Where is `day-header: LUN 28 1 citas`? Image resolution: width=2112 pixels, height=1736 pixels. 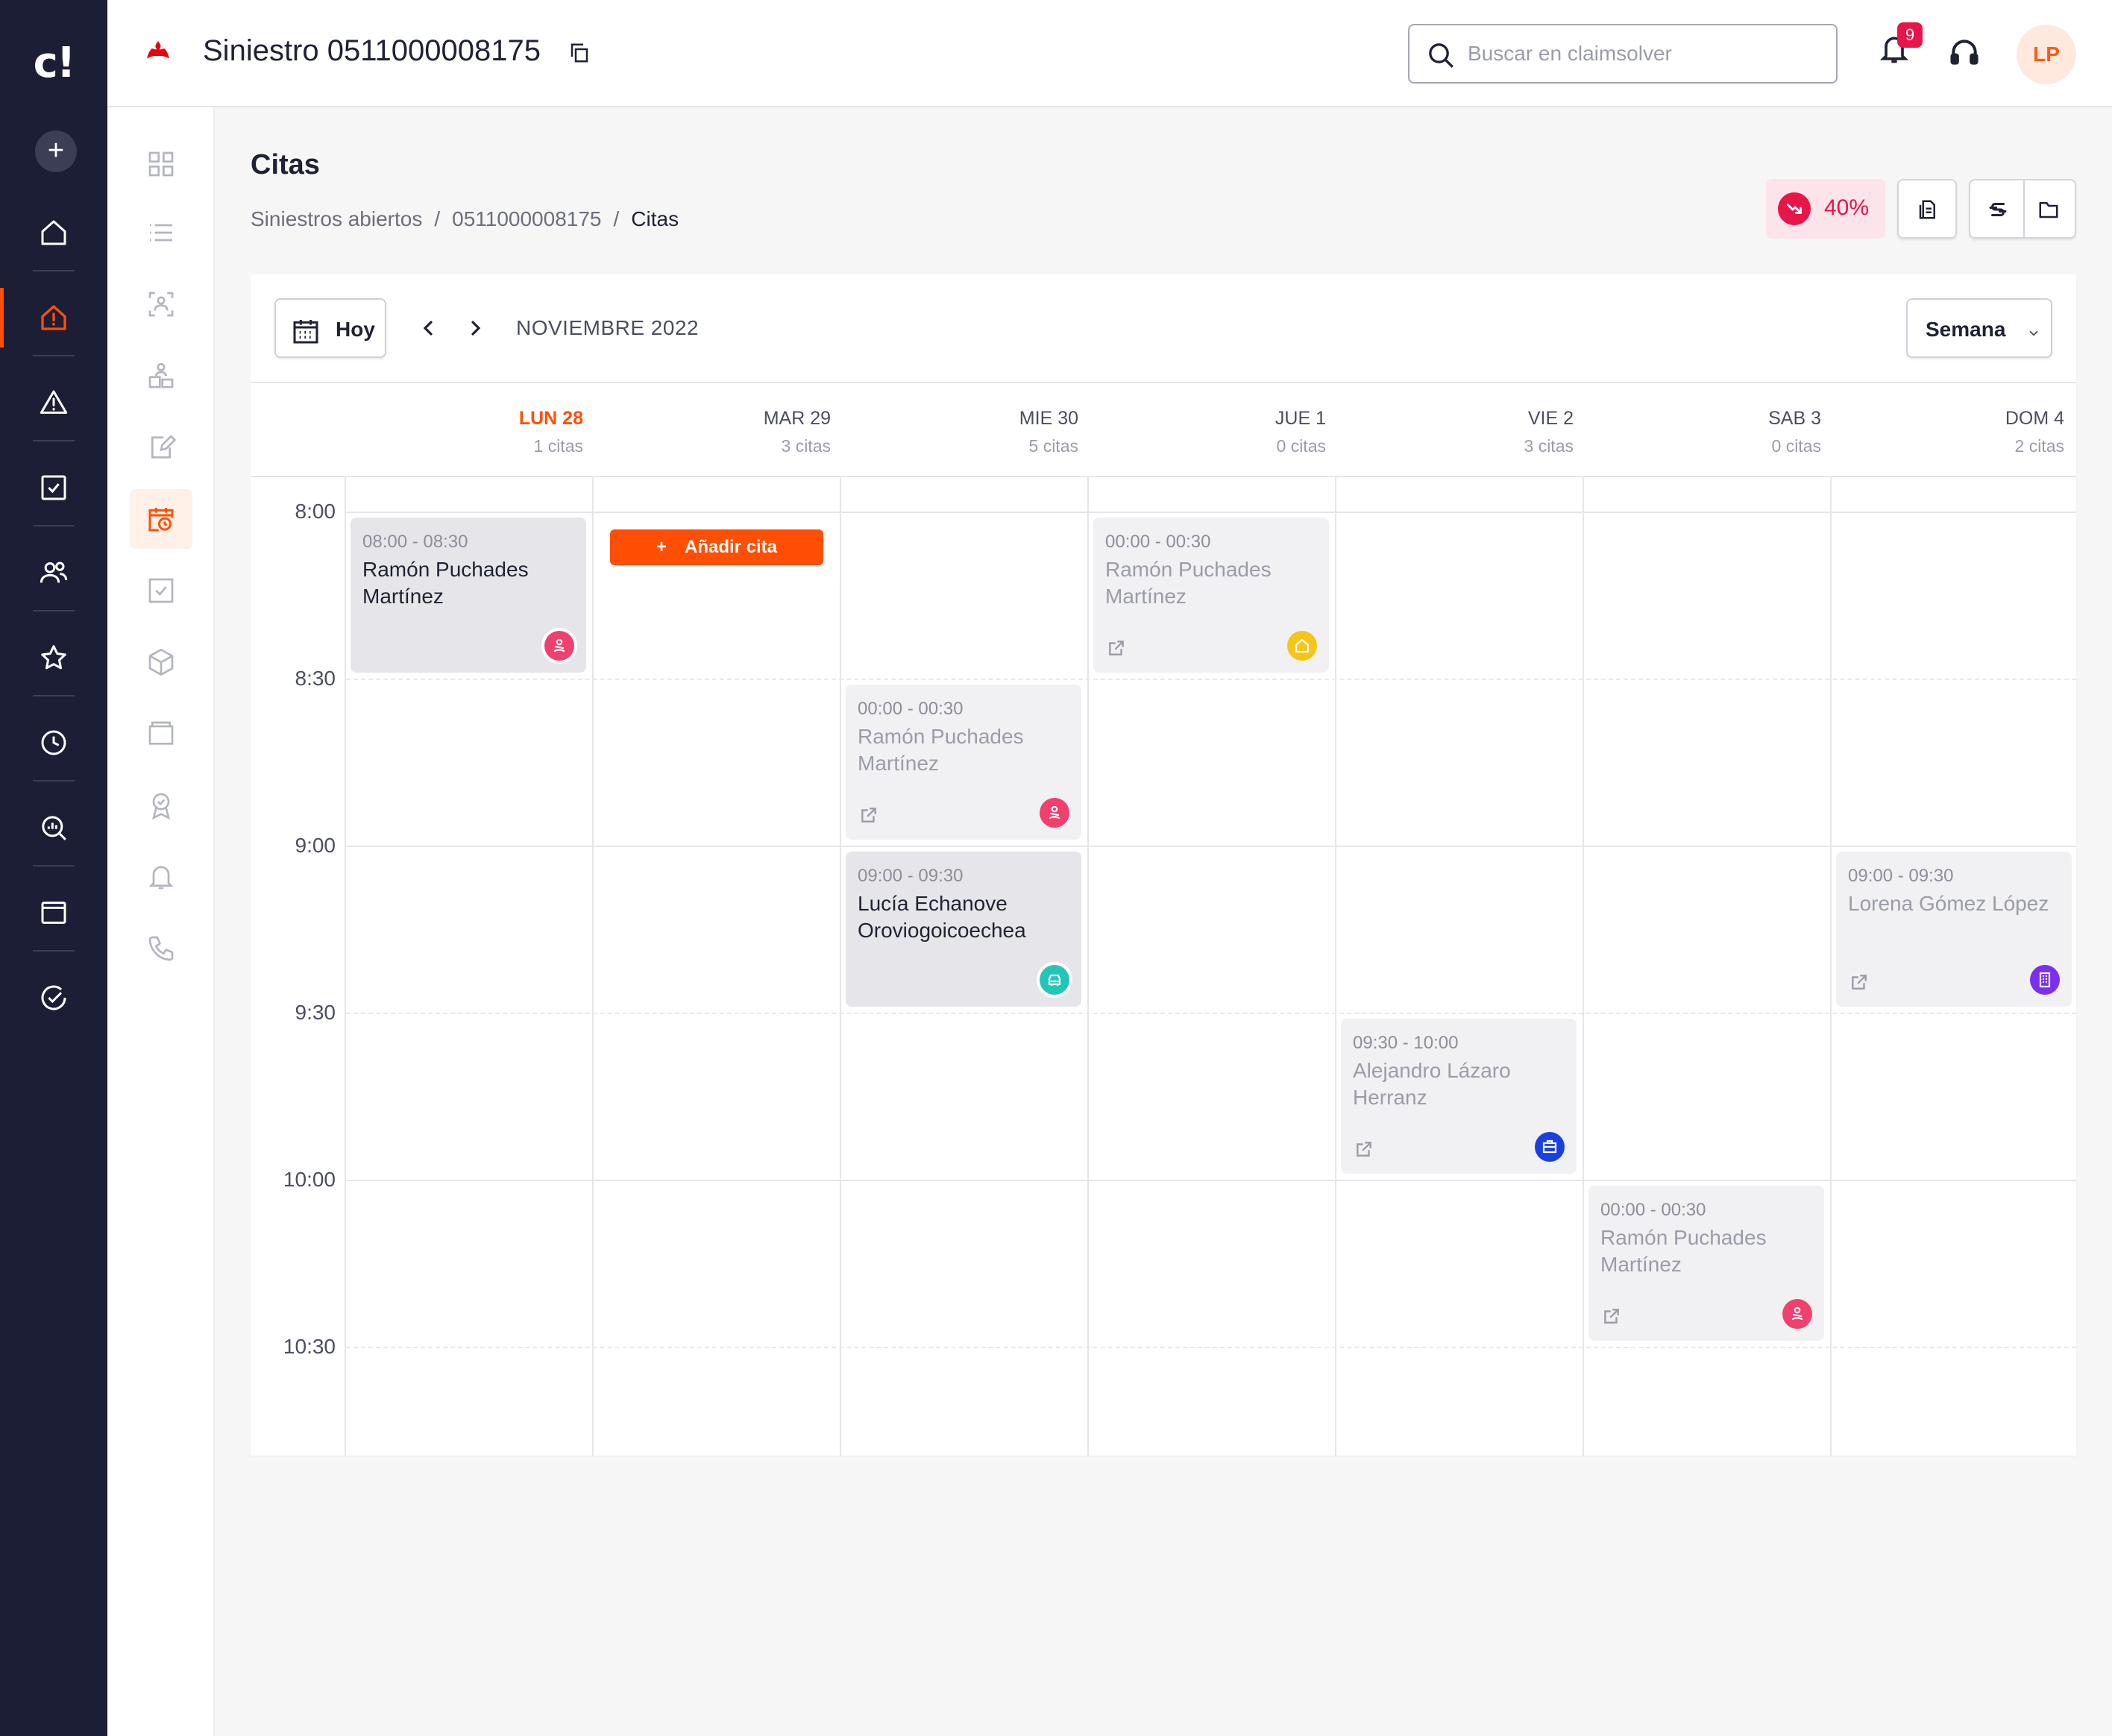 day-header: LUN 28 1 citas is located at coordinates (471, 434).